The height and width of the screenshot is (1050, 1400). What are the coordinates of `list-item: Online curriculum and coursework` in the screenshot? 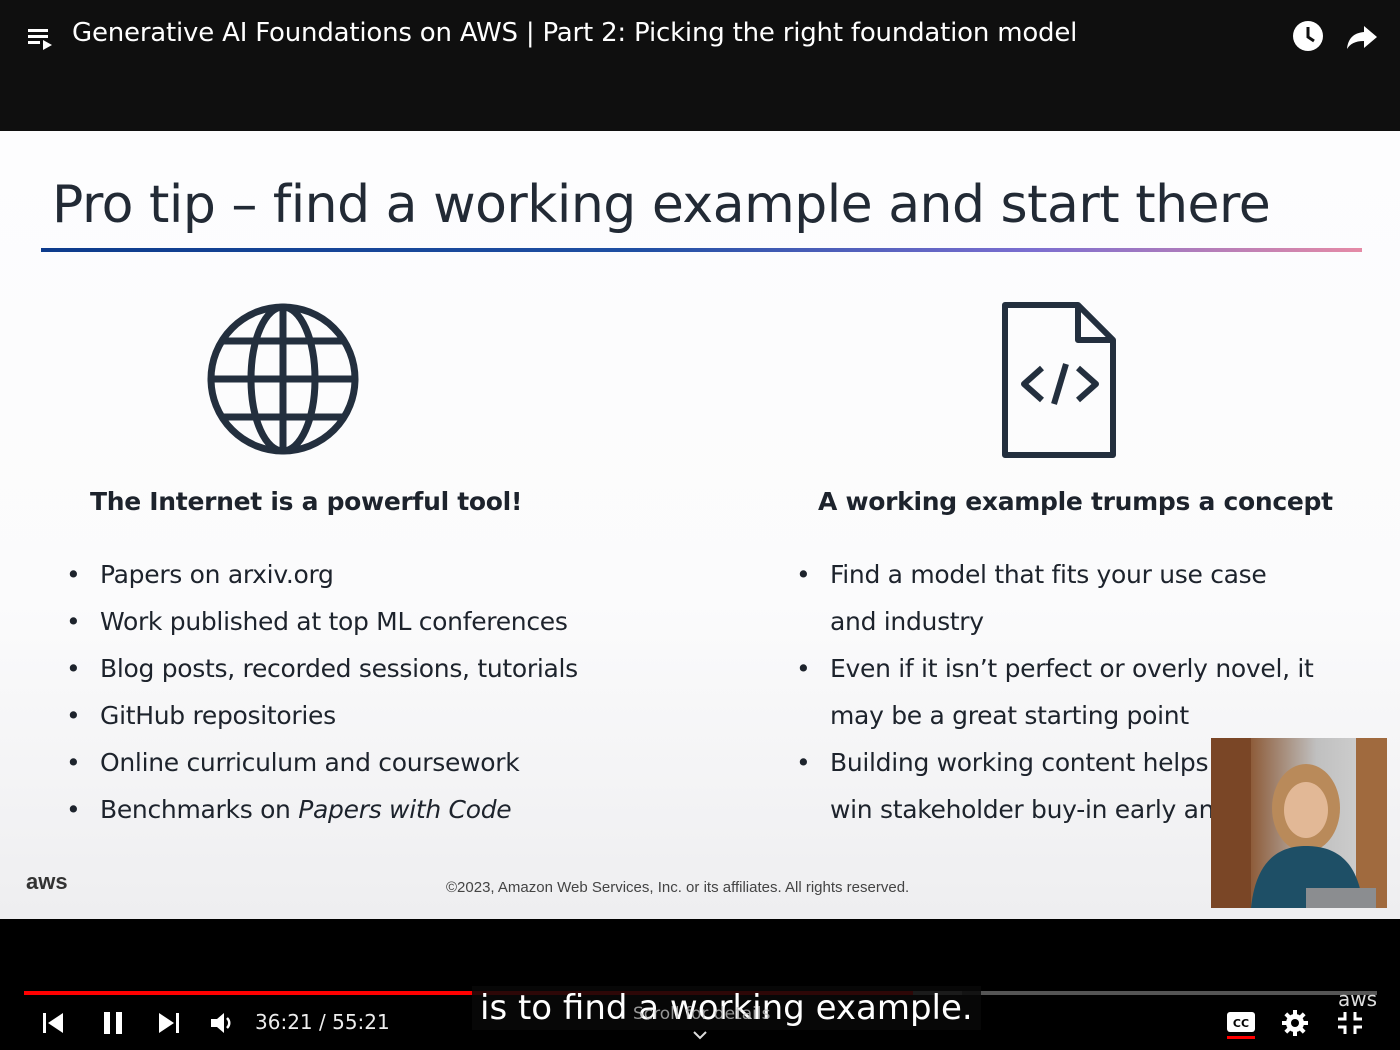 It's located at (322, 762).